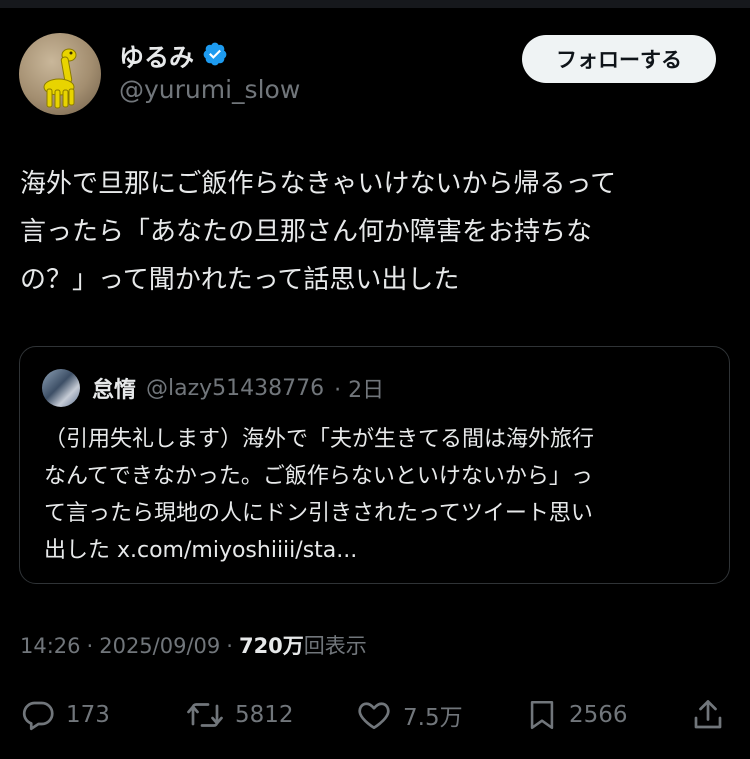 Image resolution: width=750 pixels, height=759 pixels. What do you see at coordinates (65, 715) in the screenshot?
I see `reply-button: 173` at bounding box center [65, 715].